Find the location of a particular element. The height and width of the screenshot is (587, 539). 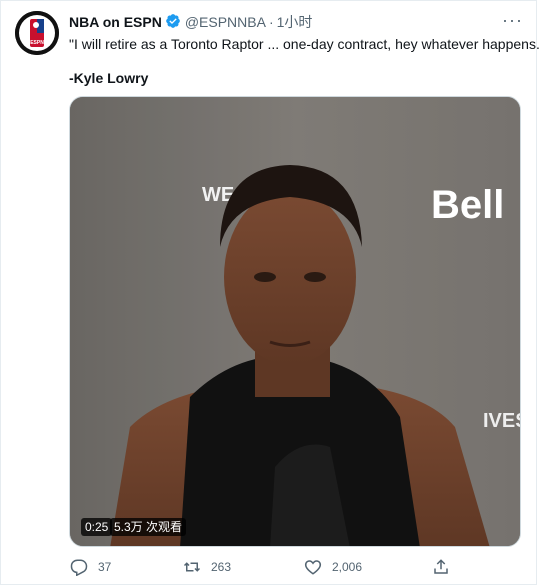

handle: @ESPNNBA is located at coordinates (225, 22).